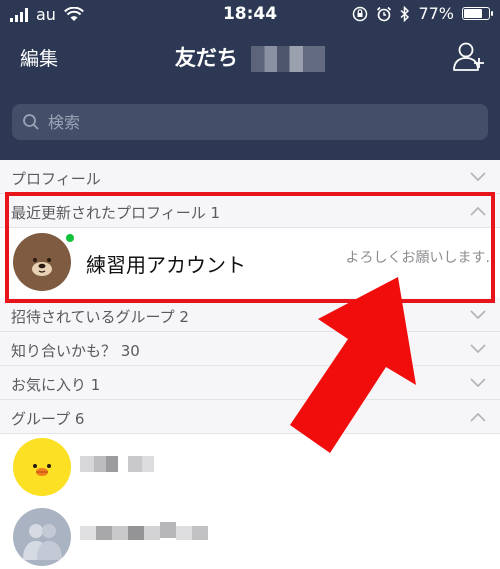 This screenshot has width=500, height=569. Describe the element at coordinates (75, 351) in the screenshot. I see `section-label: 知り合いかも？ 30` at that location.